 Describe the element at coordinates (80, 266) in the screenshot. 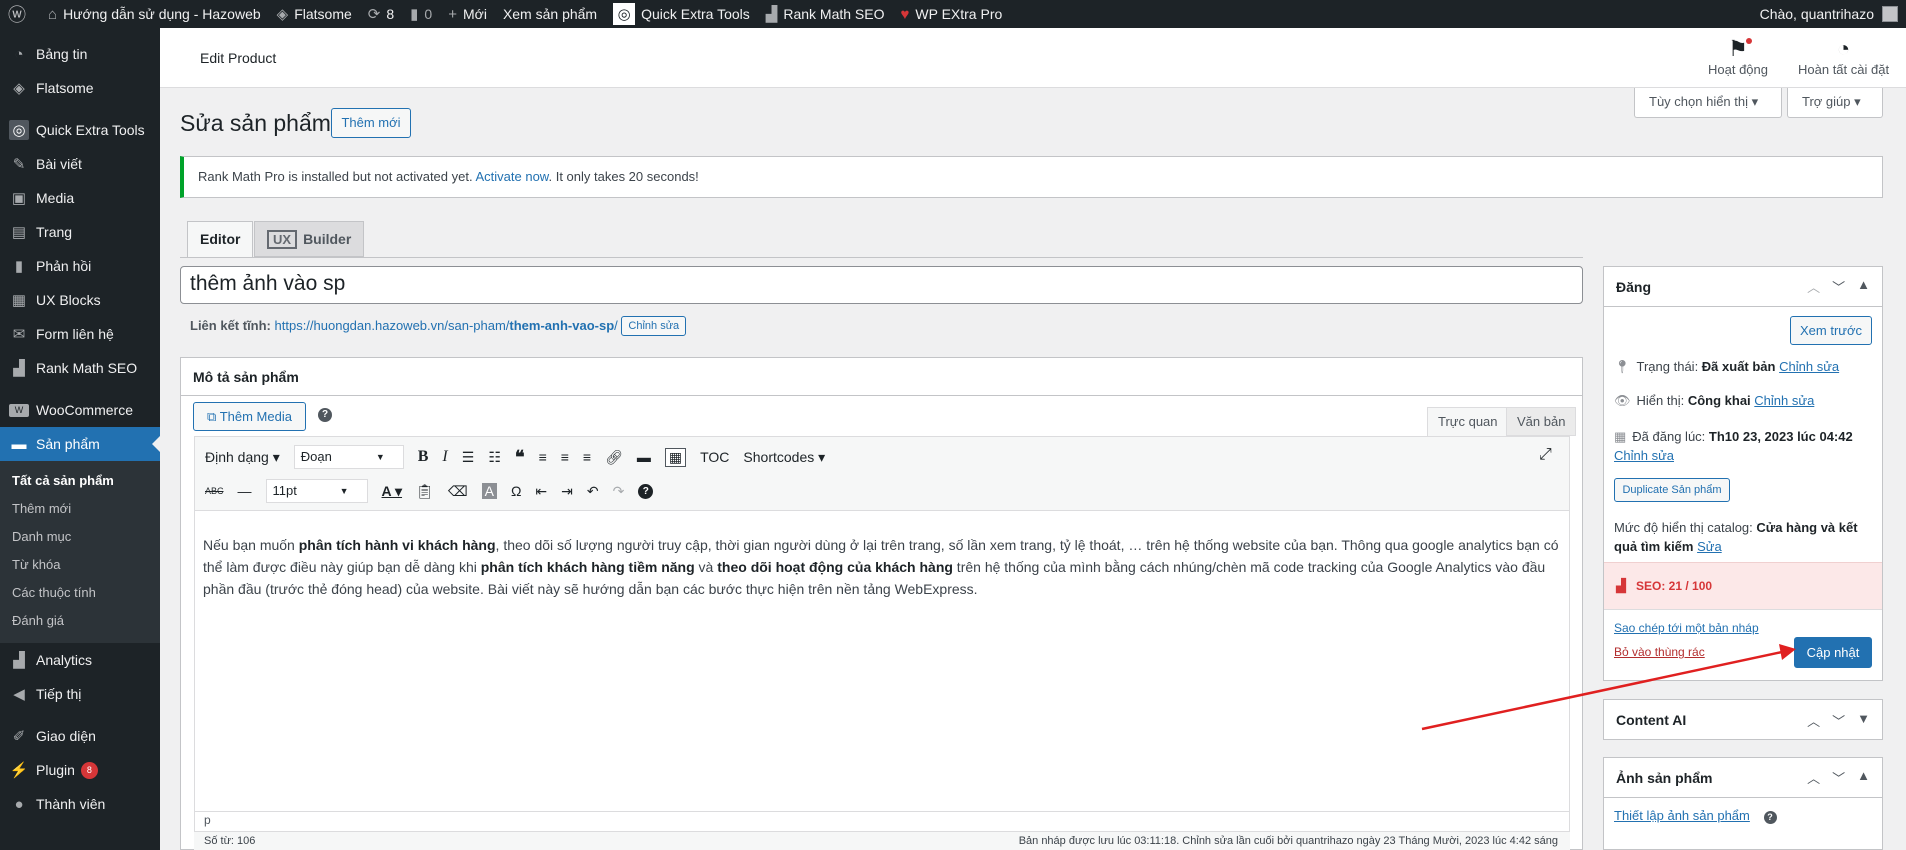

I see `sidebar-item-comments: ▮ Phản hồi` at that location.